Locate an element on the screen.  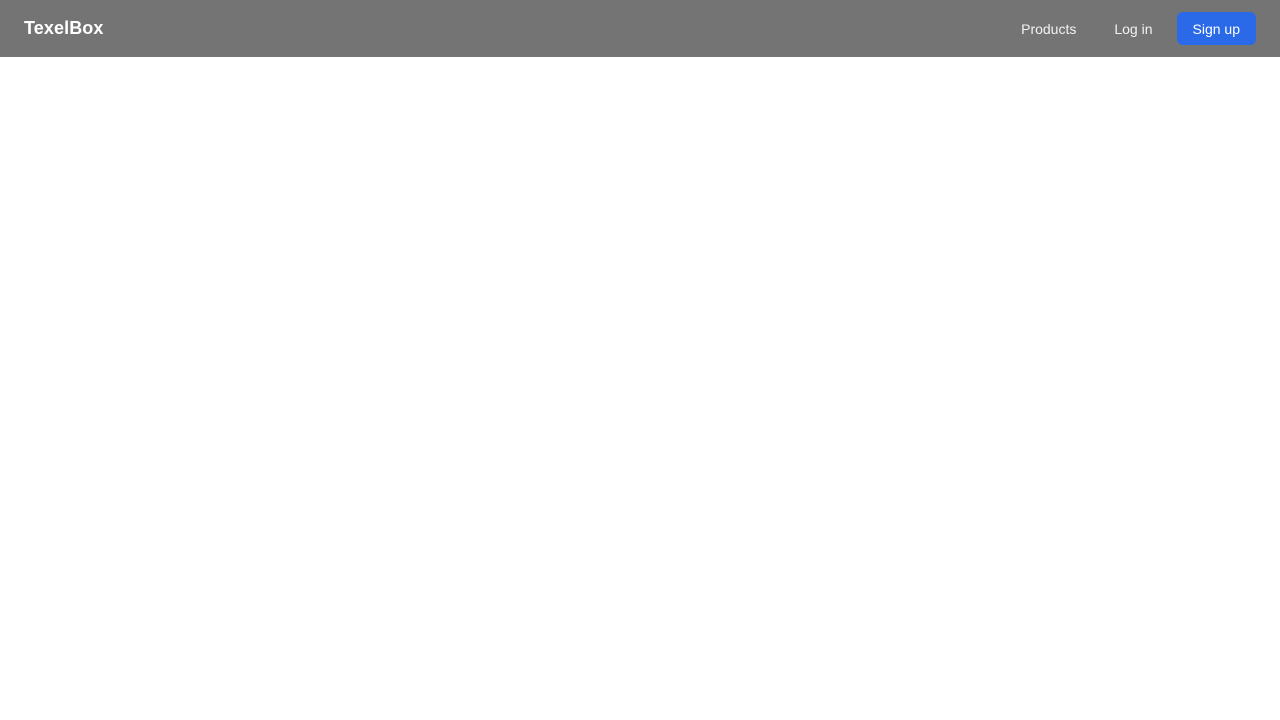
brand-logo-text: TexelBox is located at coordinates (64, 28).